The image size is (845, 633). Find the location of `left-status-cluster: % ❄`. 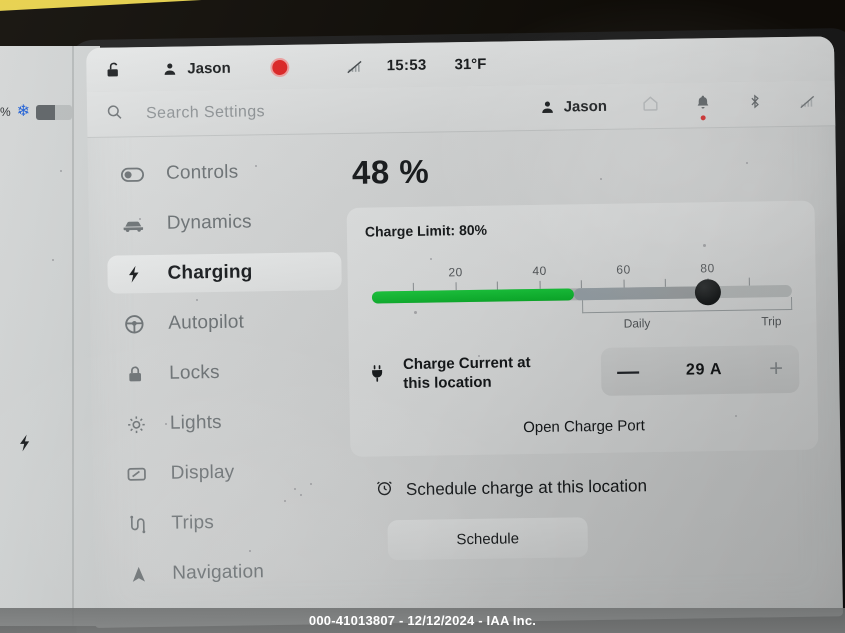

left-status-cluster: % ❄ is located at coordinates (36, 111).